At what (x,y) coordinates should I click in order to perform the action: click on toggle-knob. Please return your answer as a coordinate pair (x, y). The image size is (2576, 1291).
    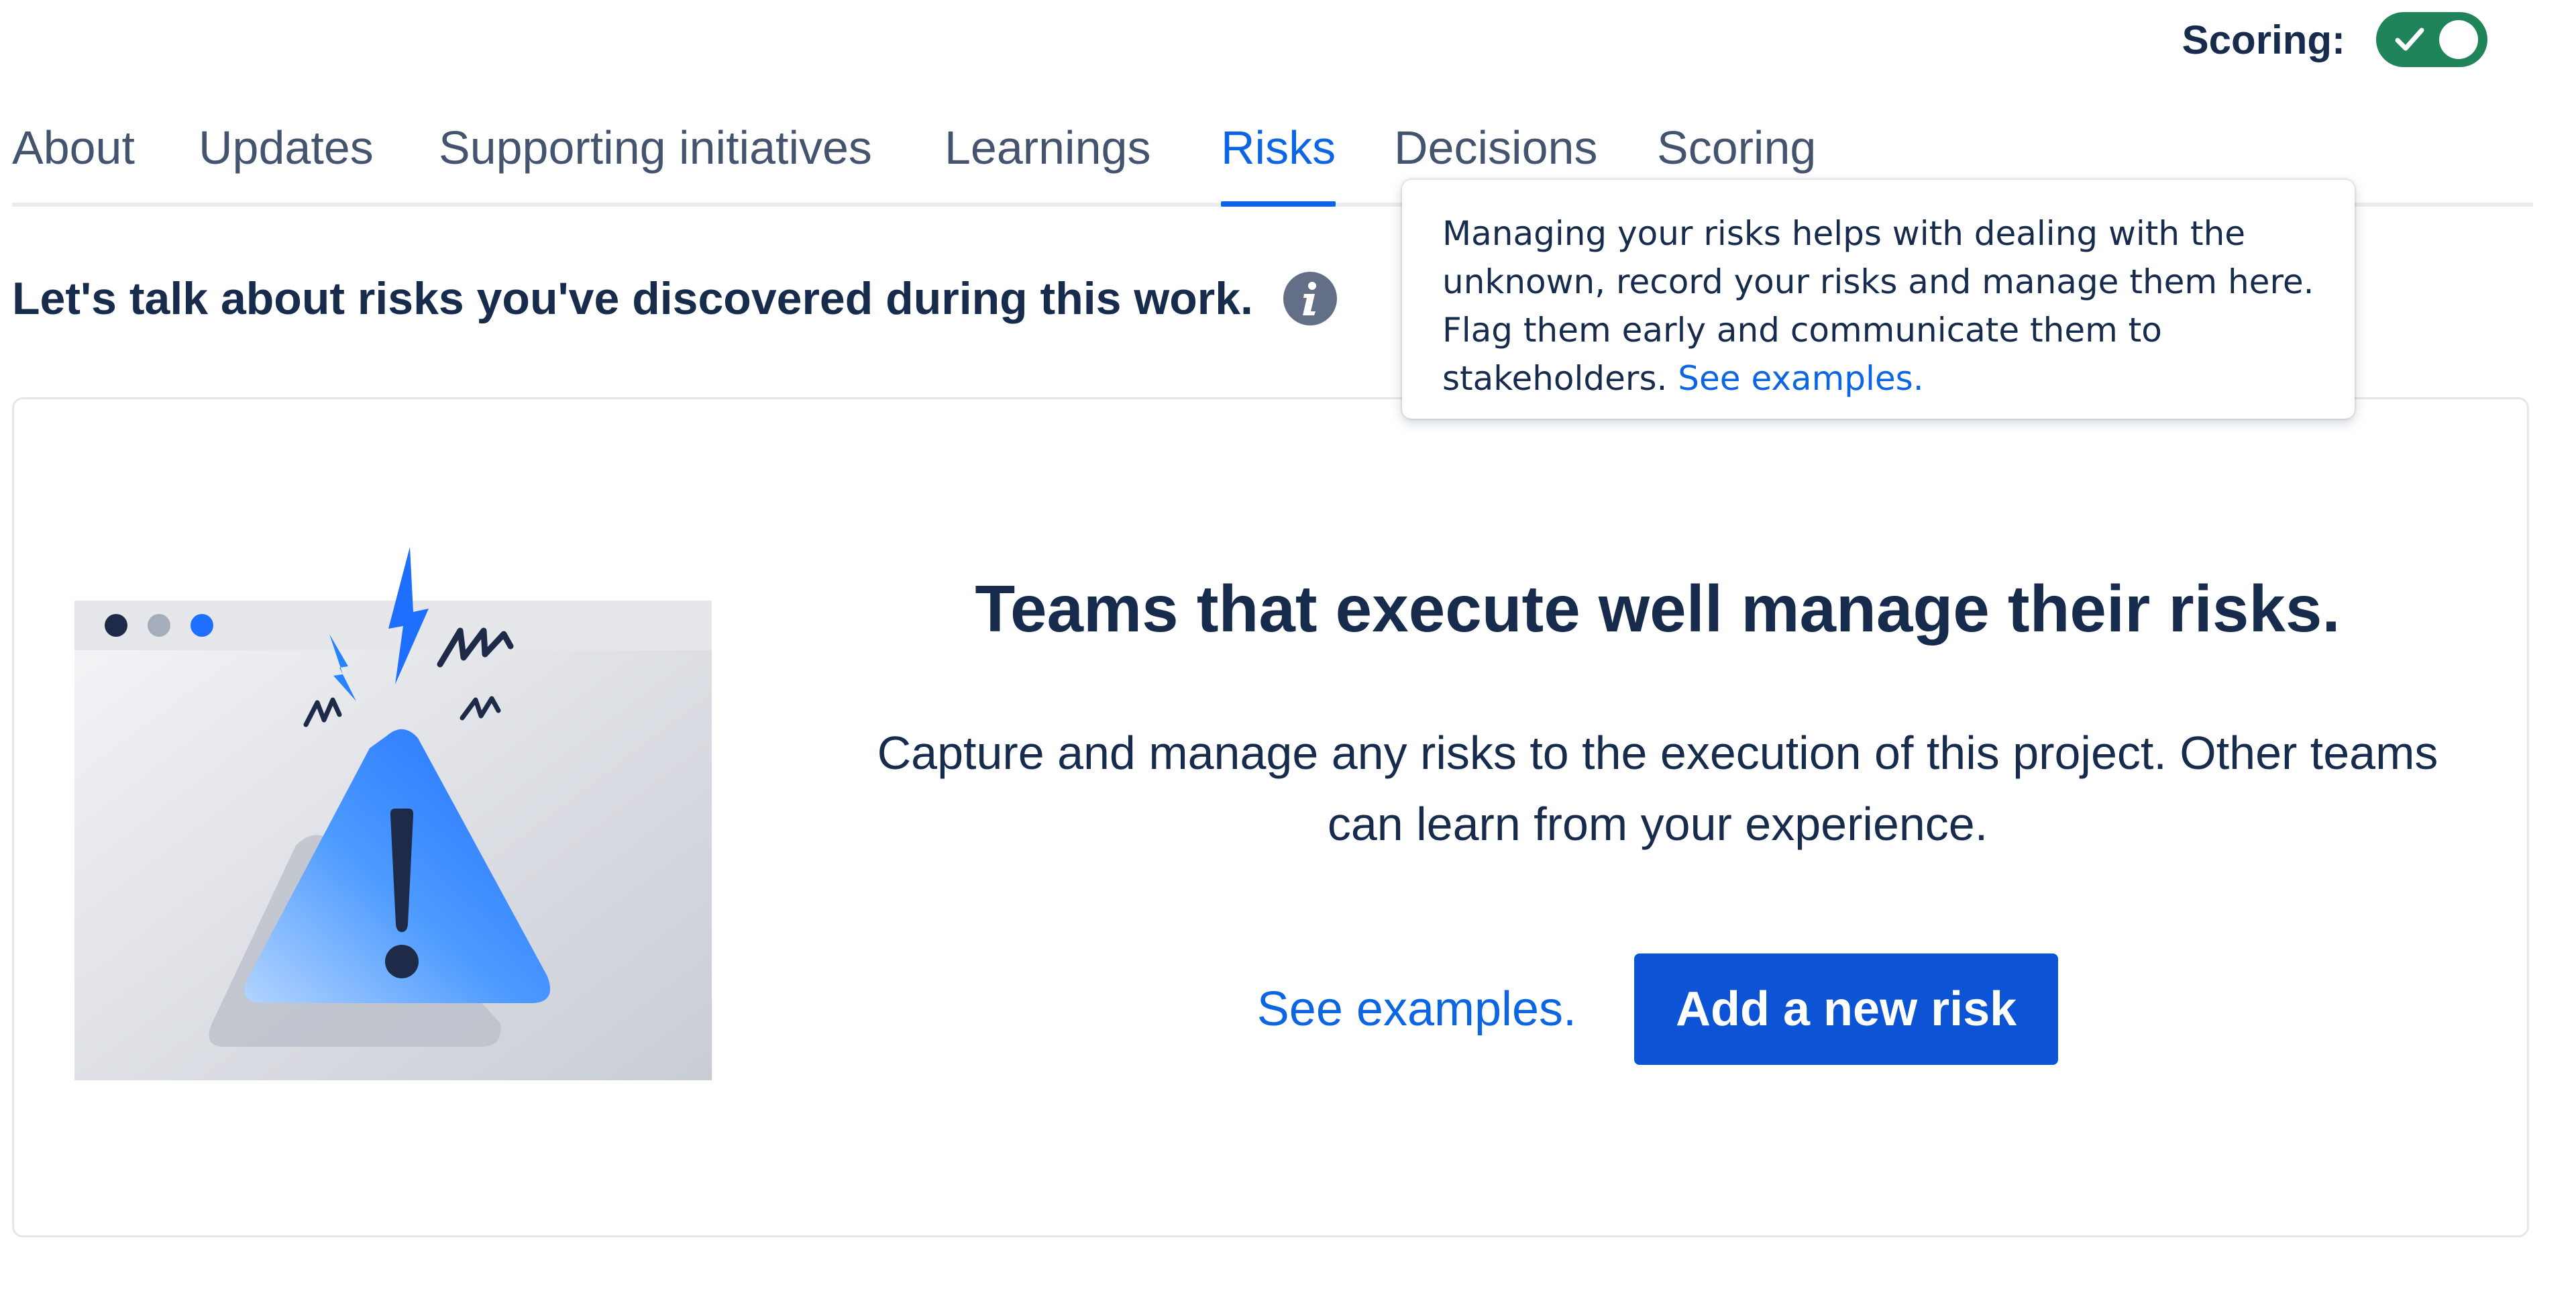
    Looking at the image, I should click on (2458, 39).